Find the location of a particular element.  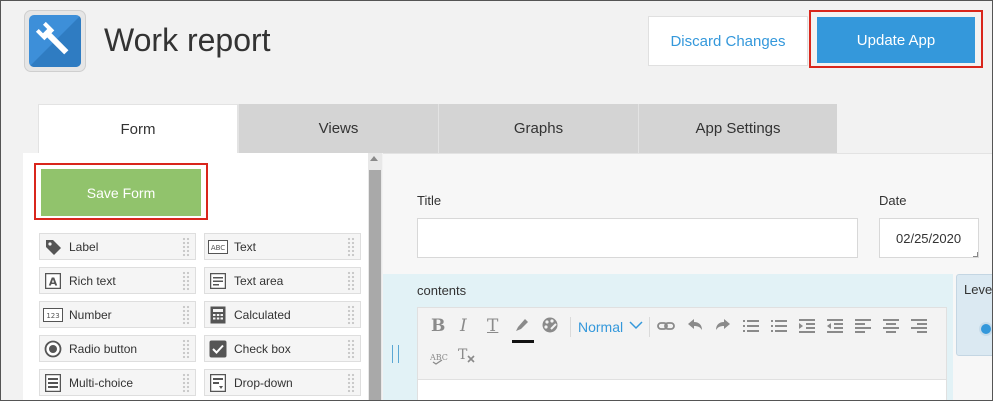

level-field-label: Leve is located at coordinates (978, 289).